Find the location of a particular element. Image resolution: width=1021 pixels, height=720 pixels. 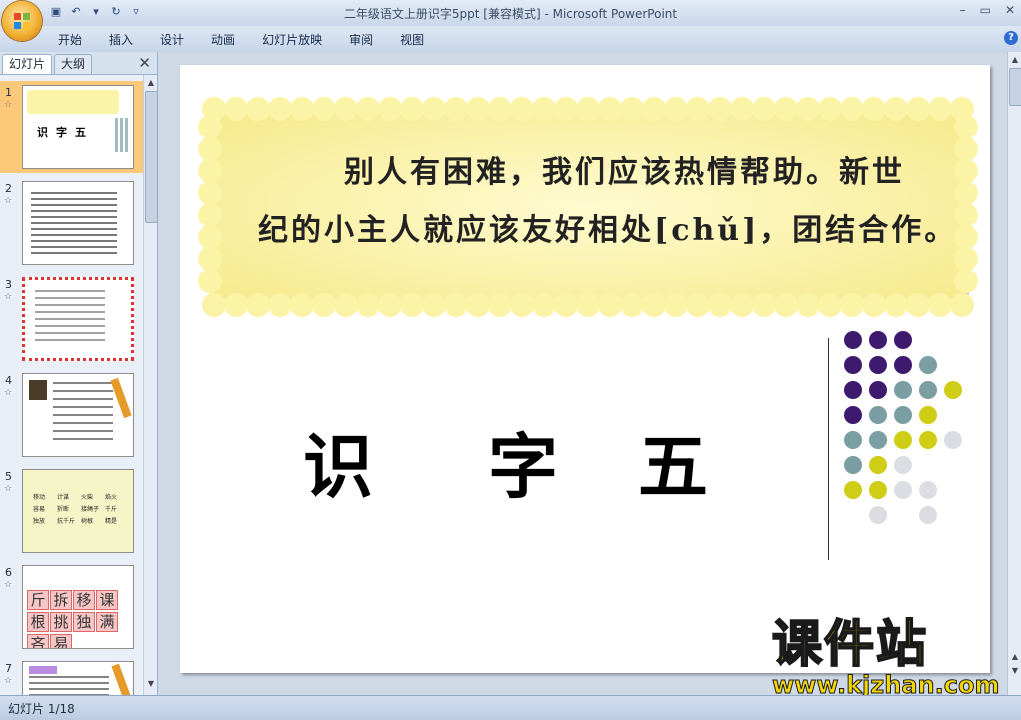

slide-thumbnail-row: 1 ☆ 识字五 is located at coordinates (71, 127).